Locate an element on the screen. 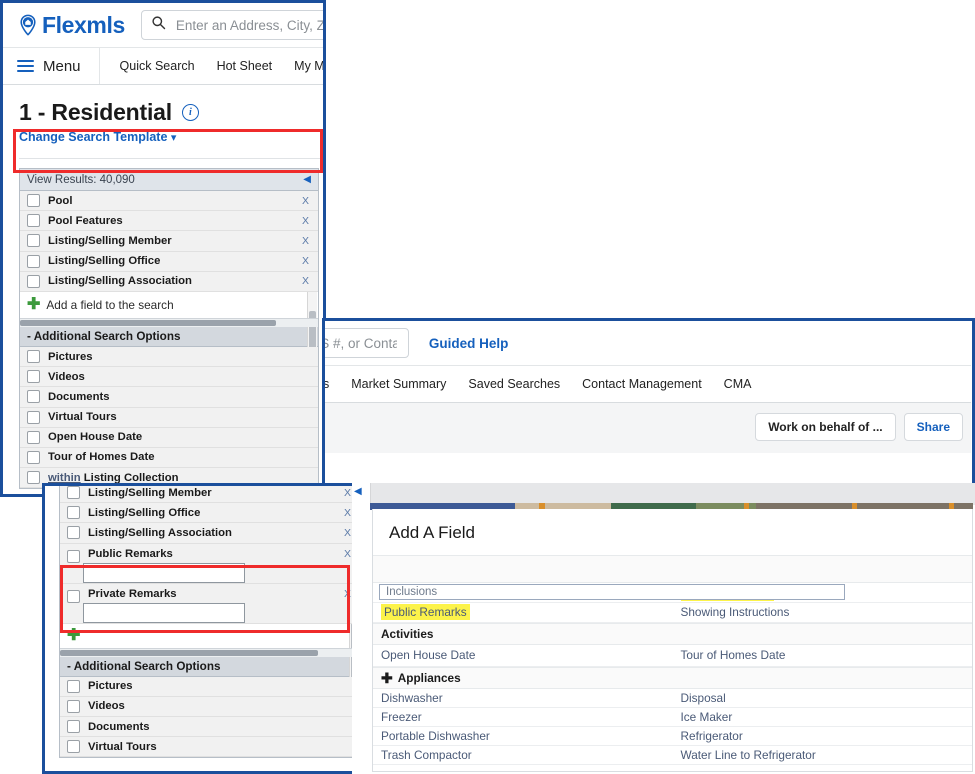 The image size is (975, 774). horizontal-scrollbar is located at coordinates (169, 322).